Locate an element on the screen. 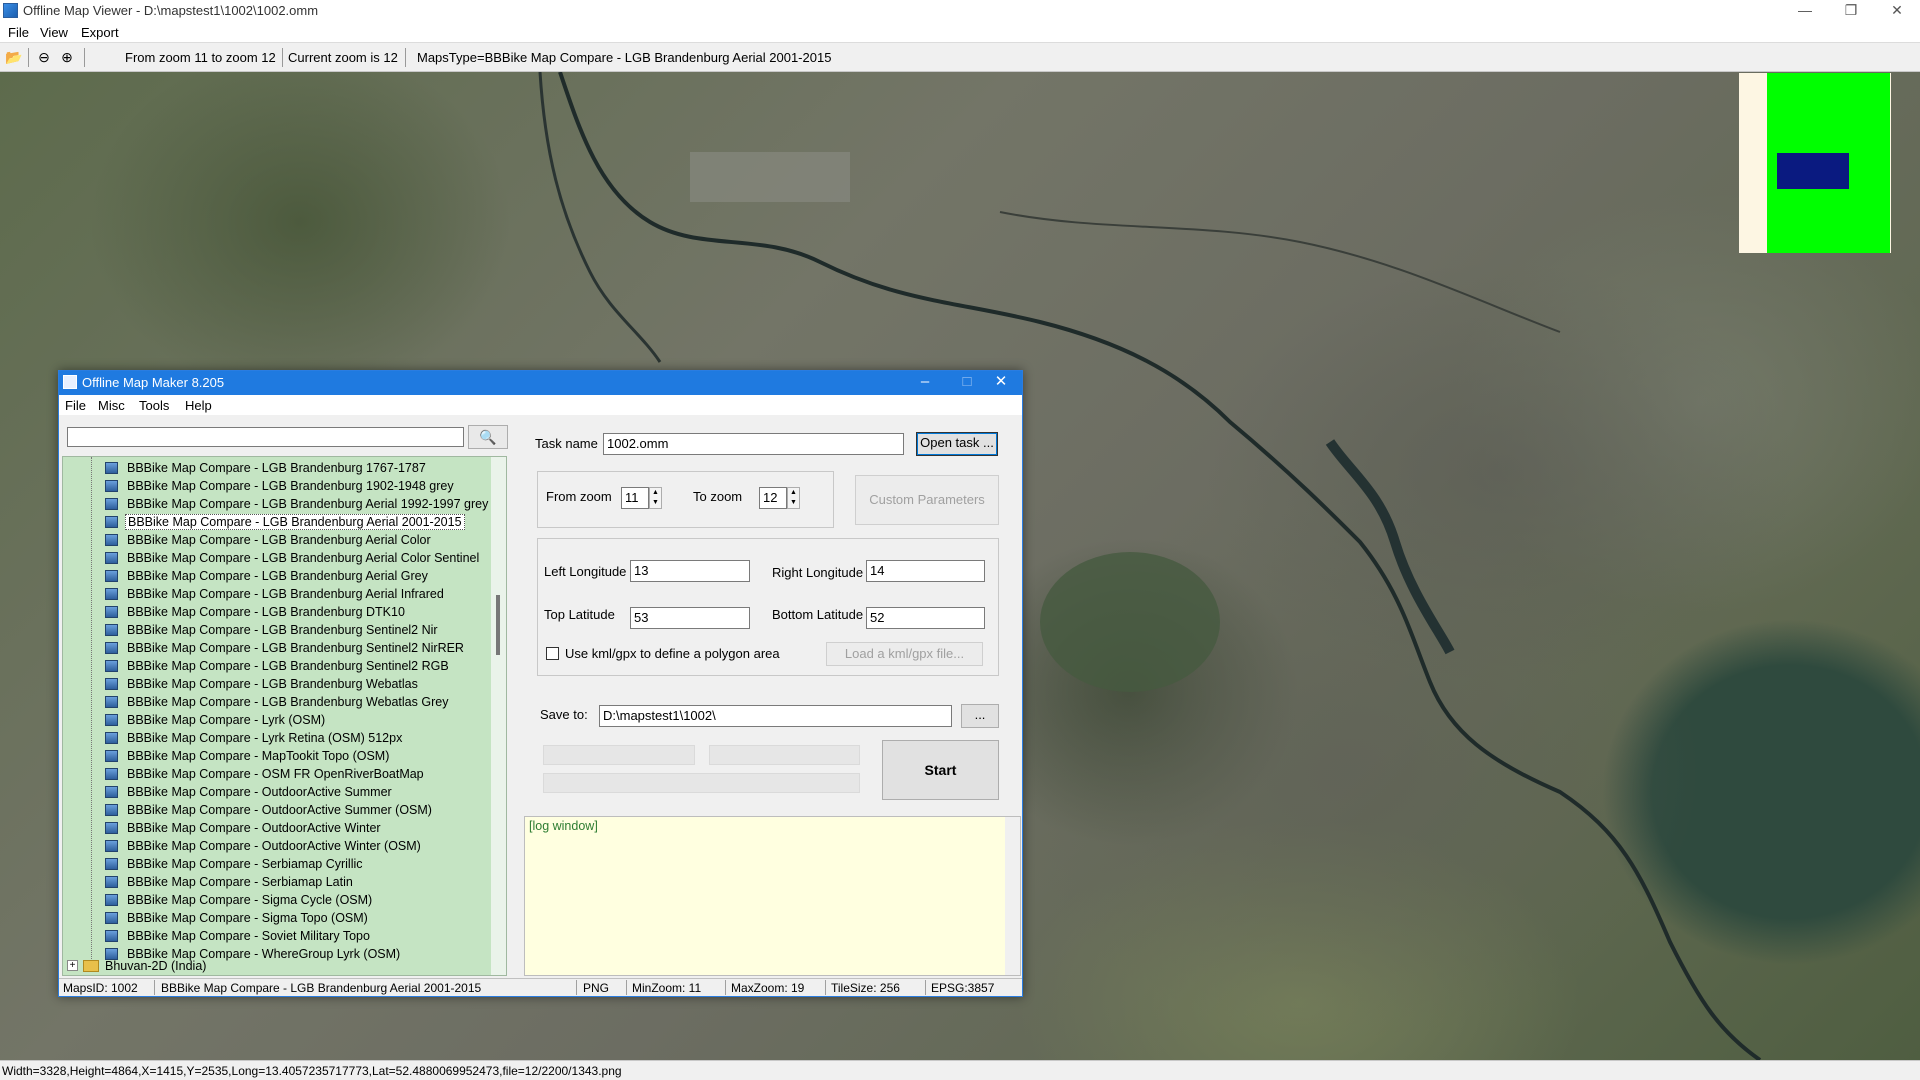 The image size is (1920, 1080). menu-file: File is located at coordinates (18, 32).